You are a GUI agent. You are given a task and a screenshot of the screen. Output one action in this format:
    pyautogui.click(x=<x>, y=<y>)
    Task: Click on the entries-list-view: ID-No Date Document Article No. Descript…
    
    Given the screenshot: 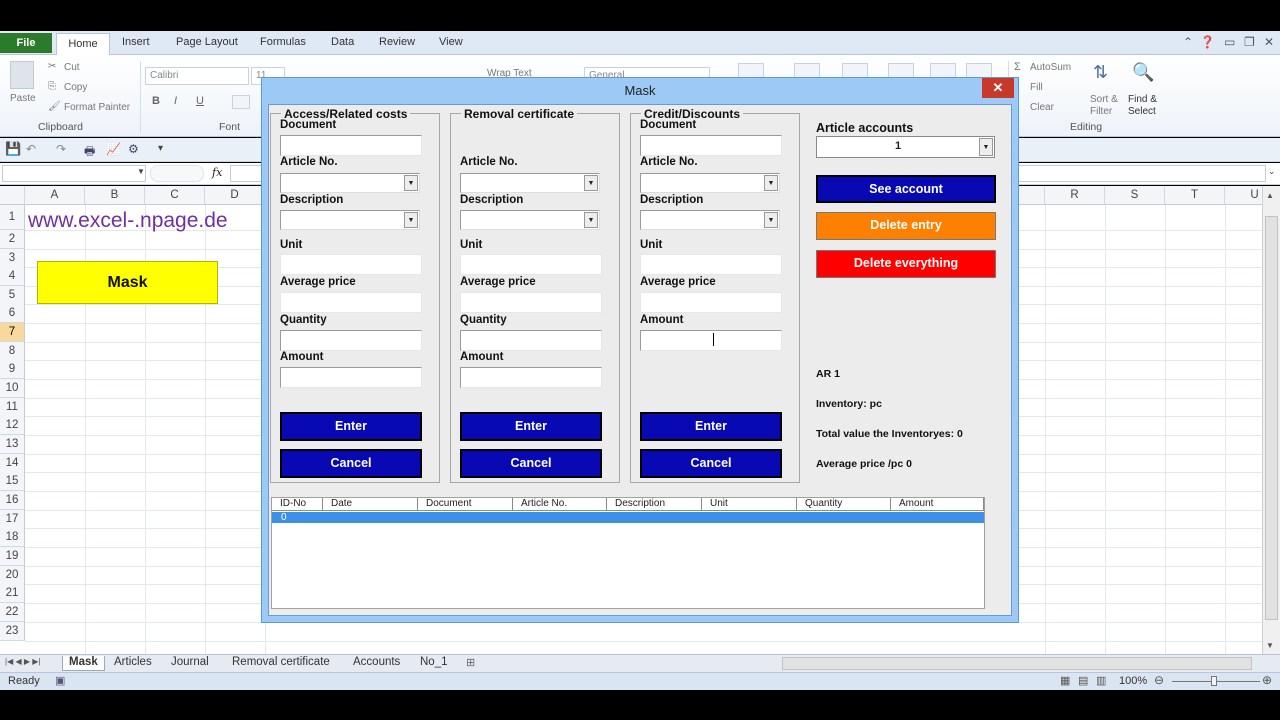 What is the action you would take?
    pyautogui.click(x=628, y=553)
    